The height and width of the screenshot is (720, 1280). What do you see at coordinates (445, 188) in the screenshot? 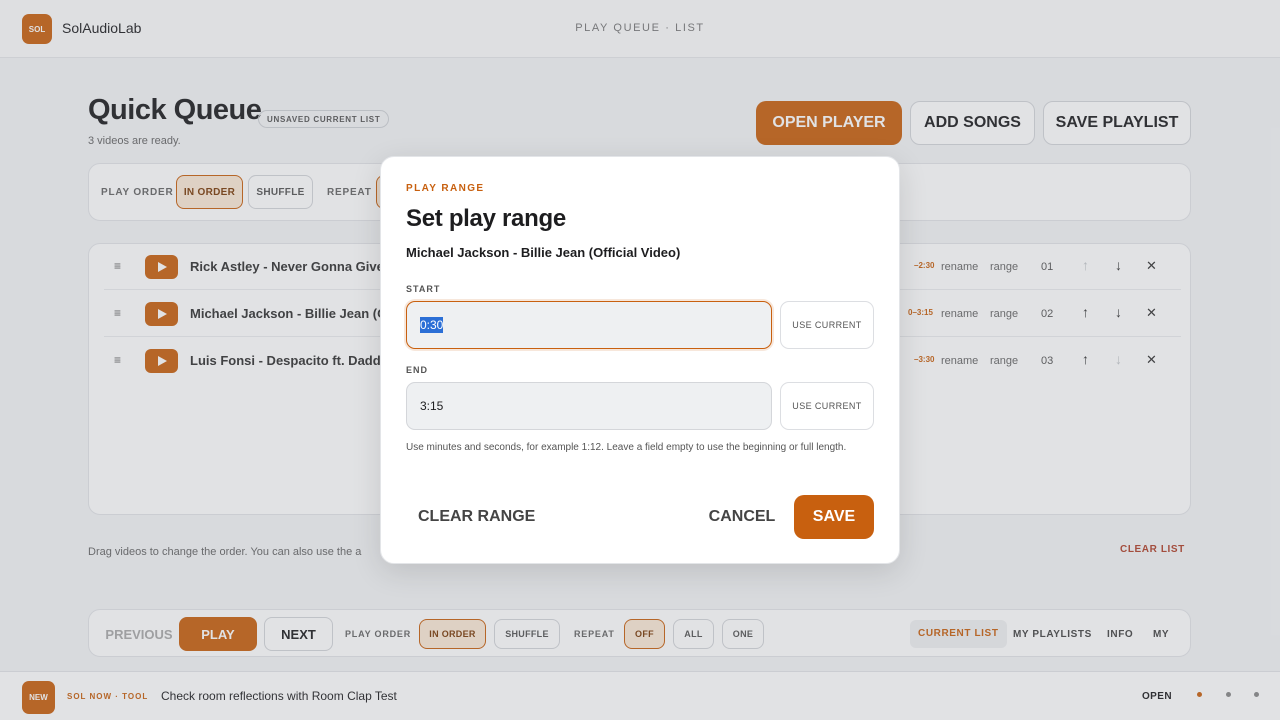
I see `dialog-kicker: PLAY RANGE` at bounding box center [445, 188].